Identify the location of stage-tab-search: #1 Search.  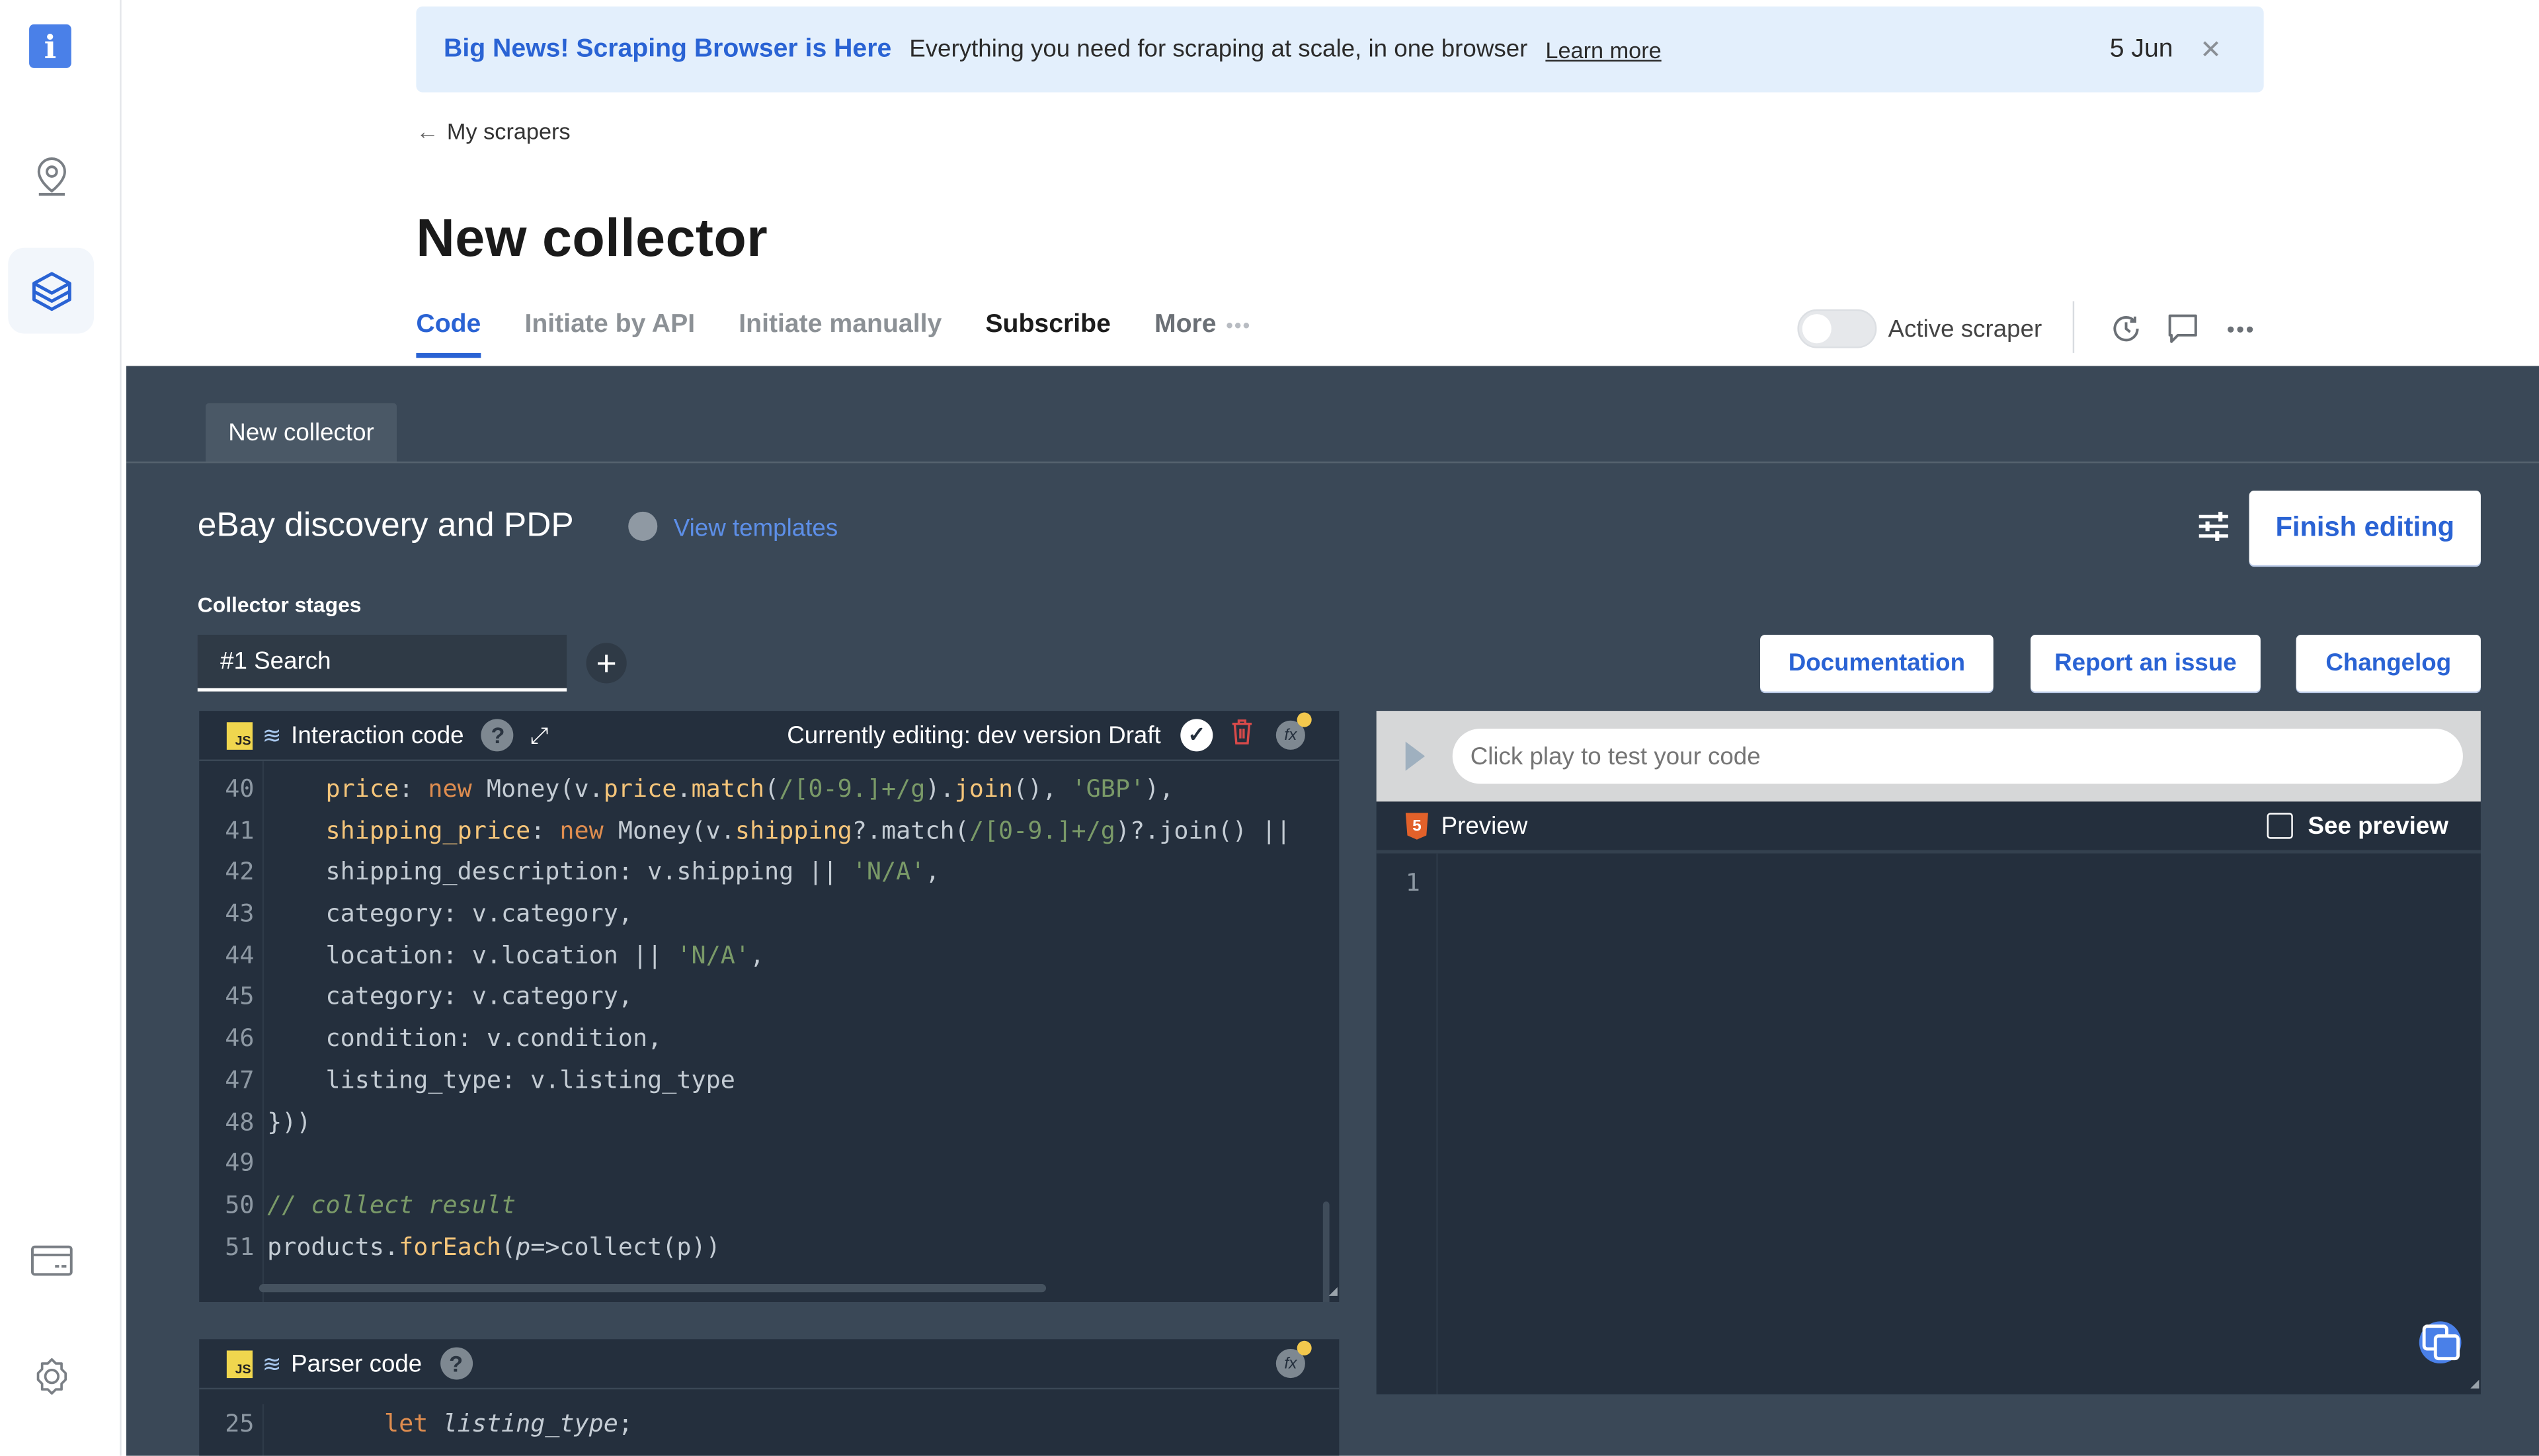
(382, 663).